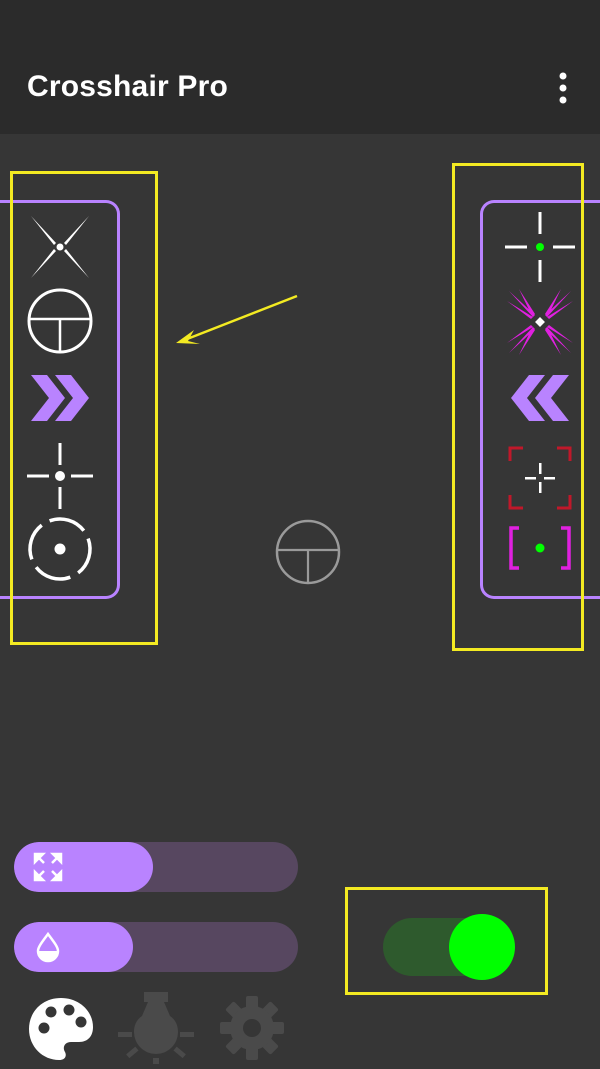 The image size is (600, 1069). What do you see at coordinates (156, 867) in the screenshot?
I see `size-slider` at bounding box center [156, 867].